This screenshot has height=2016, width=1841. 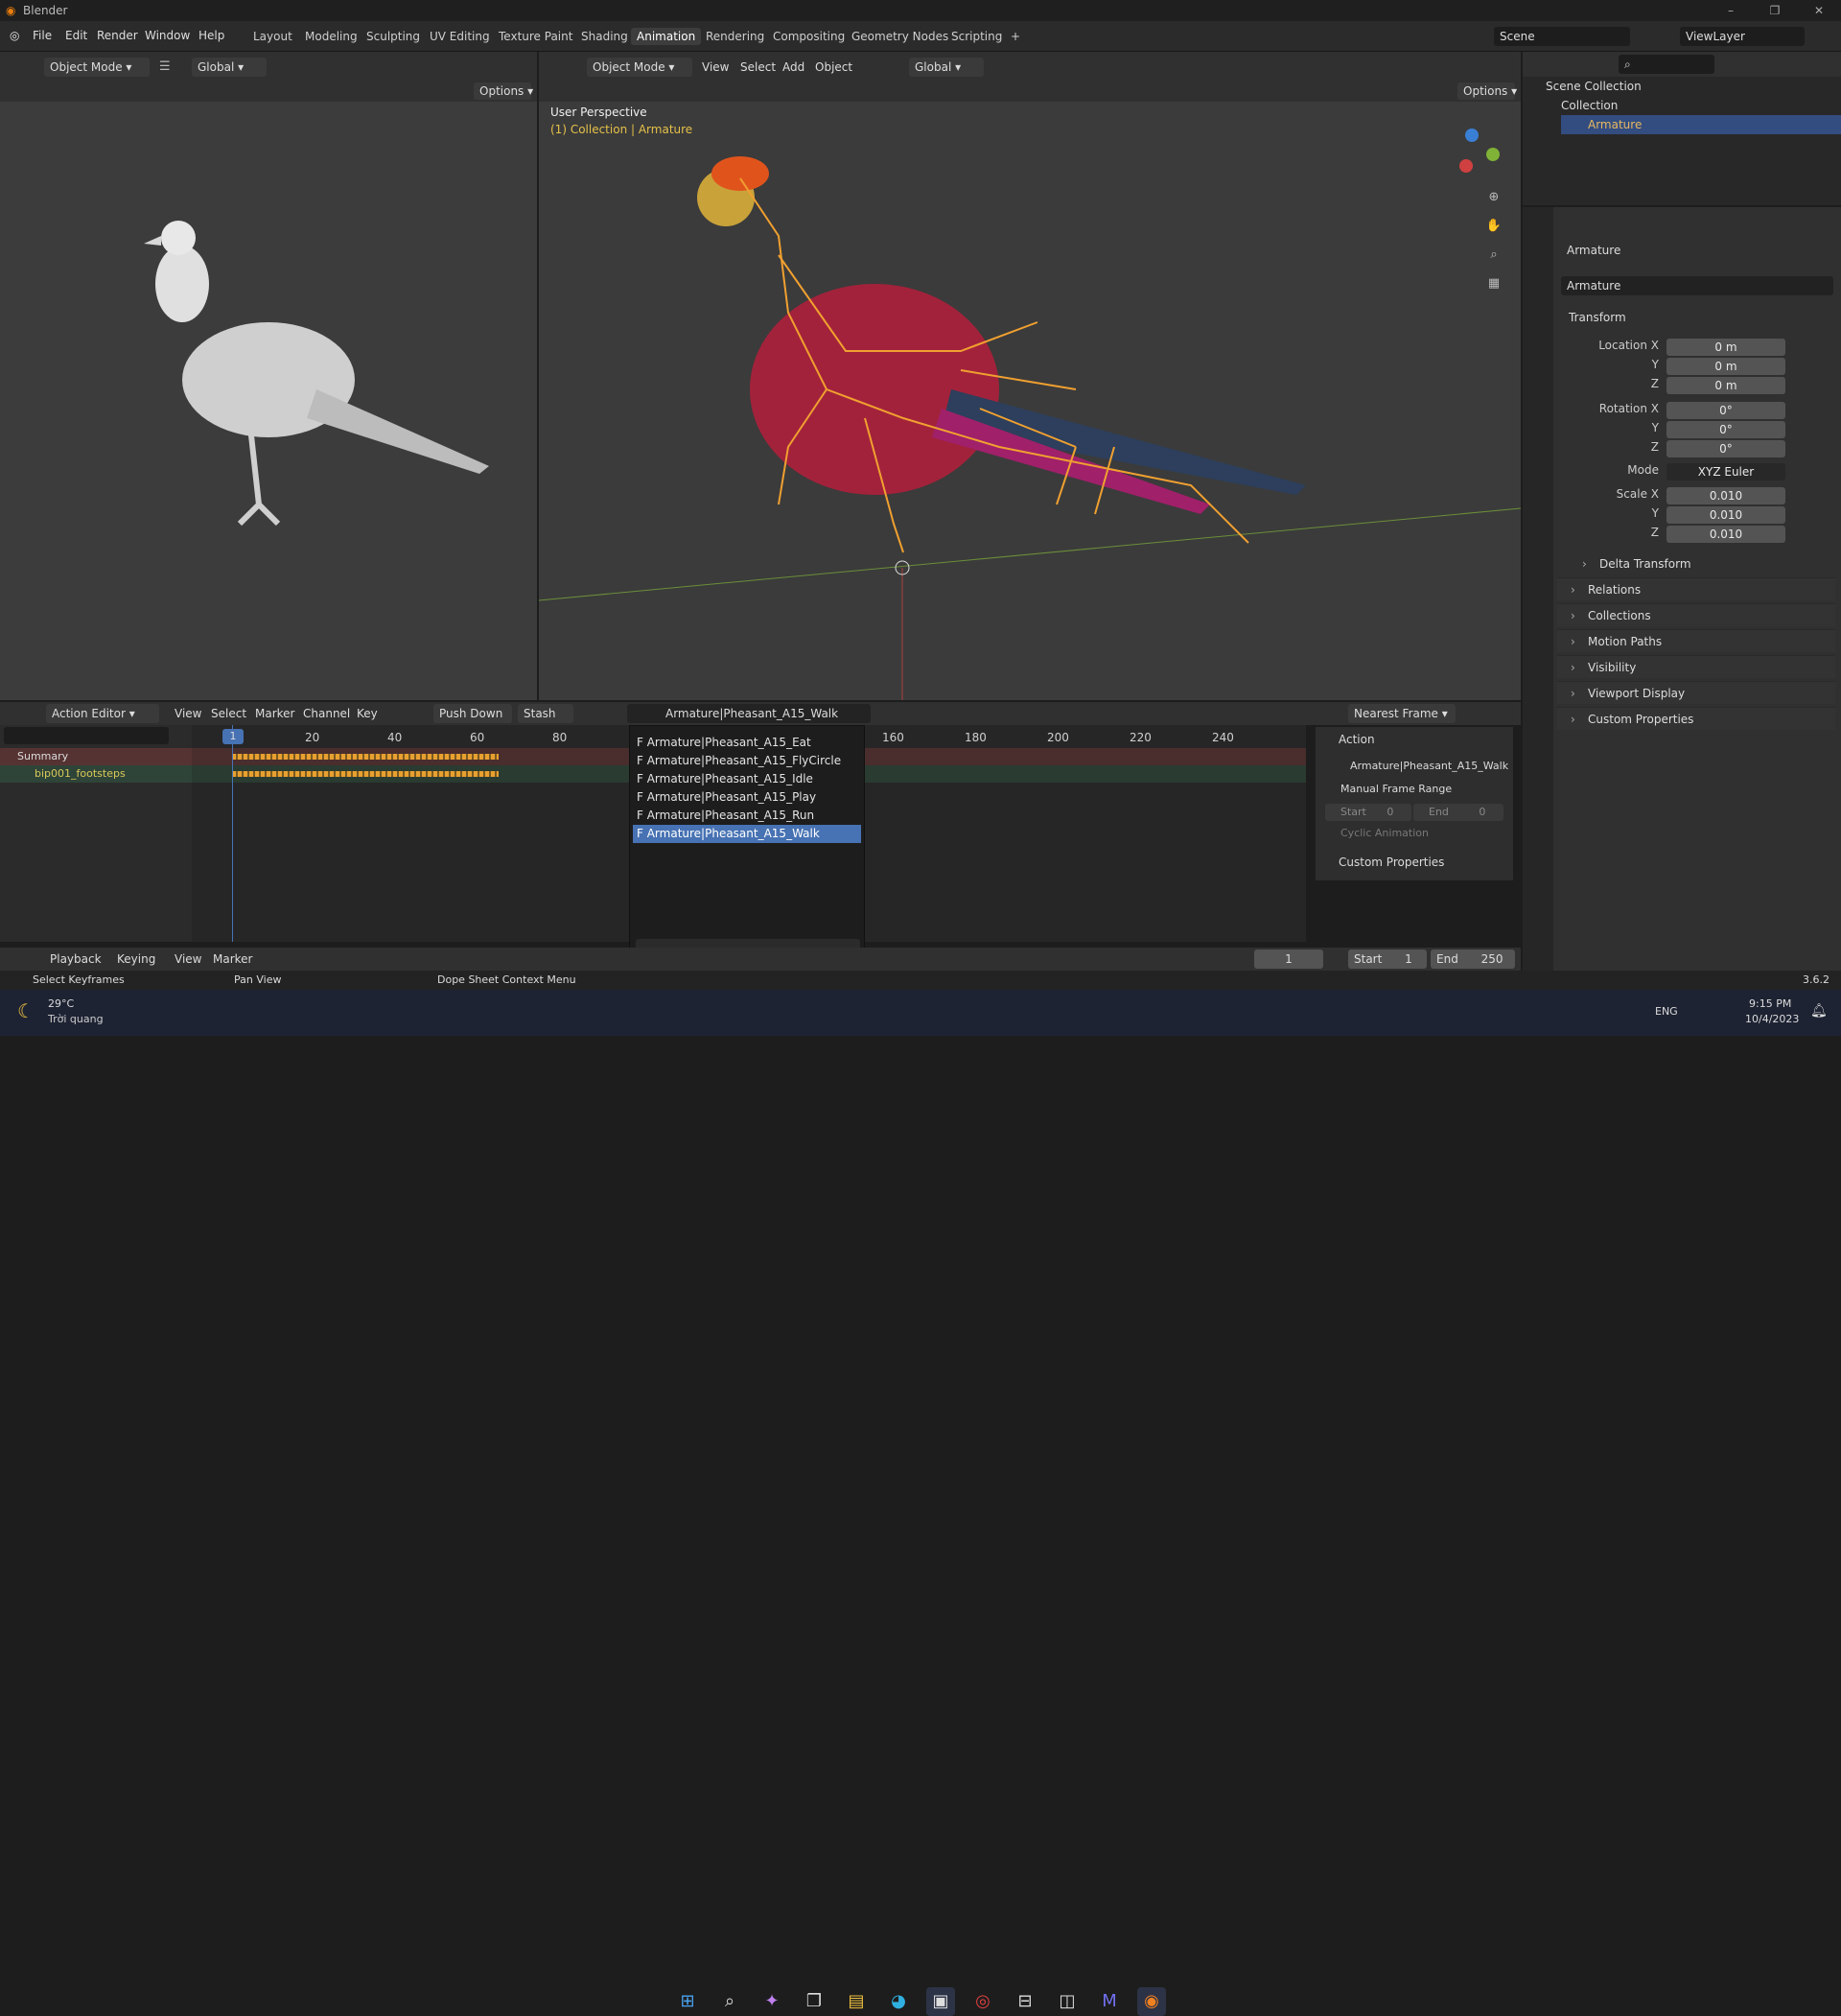 I want to click on minimize-icon: –, so click(x=1731, y=10).